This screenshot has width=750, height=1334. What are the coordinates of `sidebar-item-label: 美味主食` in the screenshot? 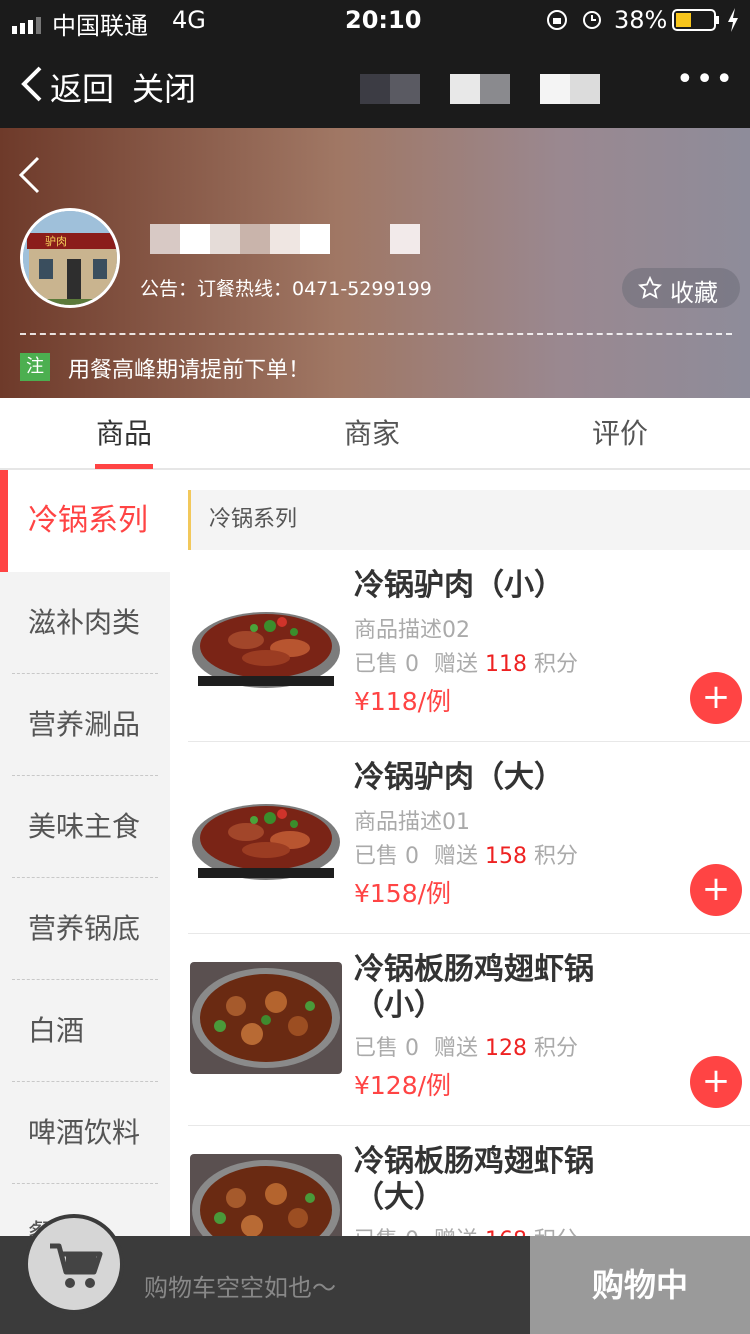 It's located at (84, 826).